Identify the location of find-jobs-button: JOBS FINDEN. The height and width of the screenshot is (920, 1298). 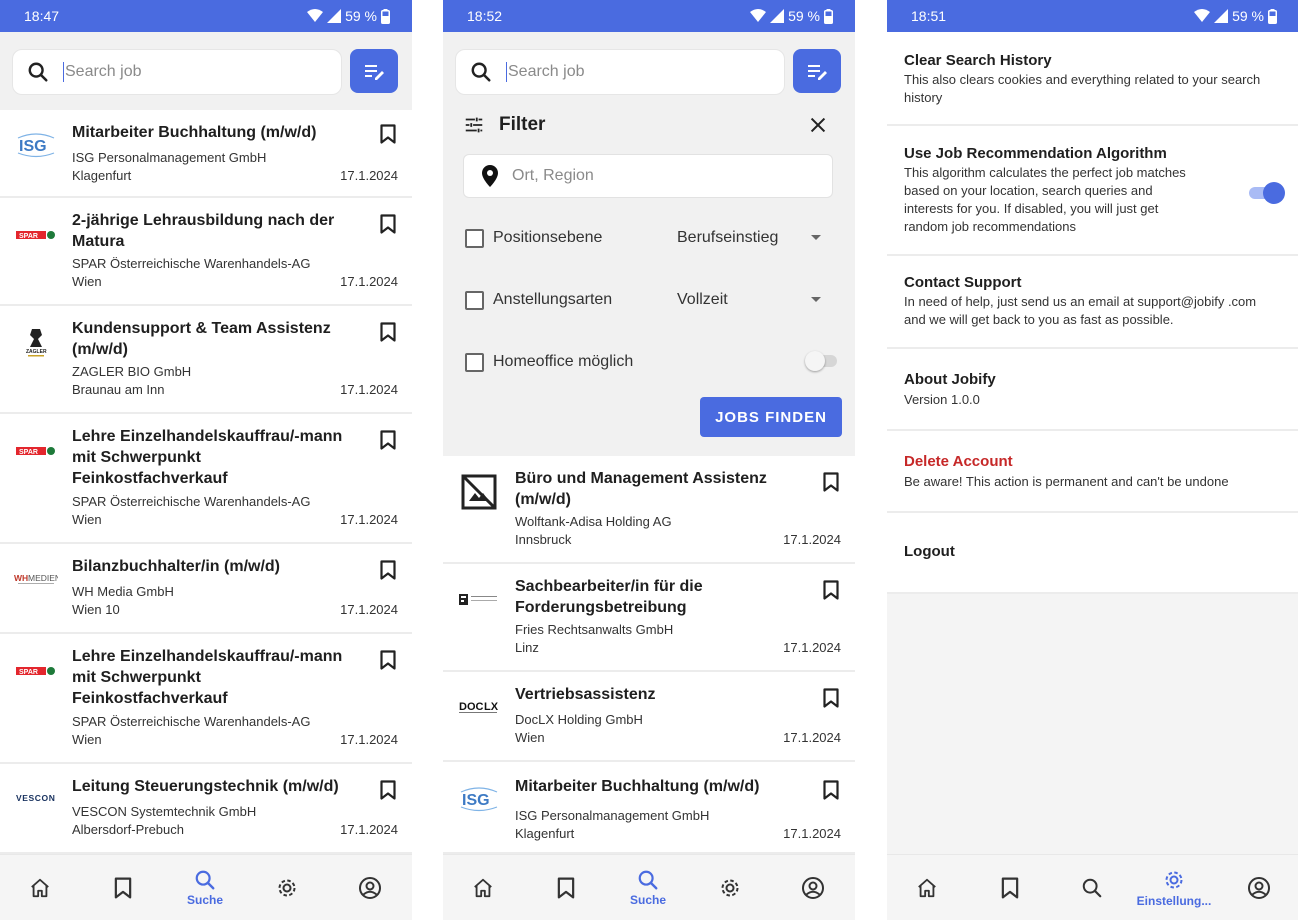
(771, 417).